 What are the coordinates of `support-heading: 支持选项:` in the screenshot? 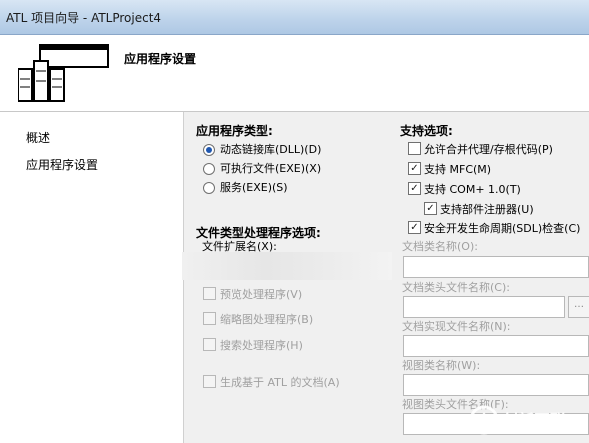 It's located at (426, 131).